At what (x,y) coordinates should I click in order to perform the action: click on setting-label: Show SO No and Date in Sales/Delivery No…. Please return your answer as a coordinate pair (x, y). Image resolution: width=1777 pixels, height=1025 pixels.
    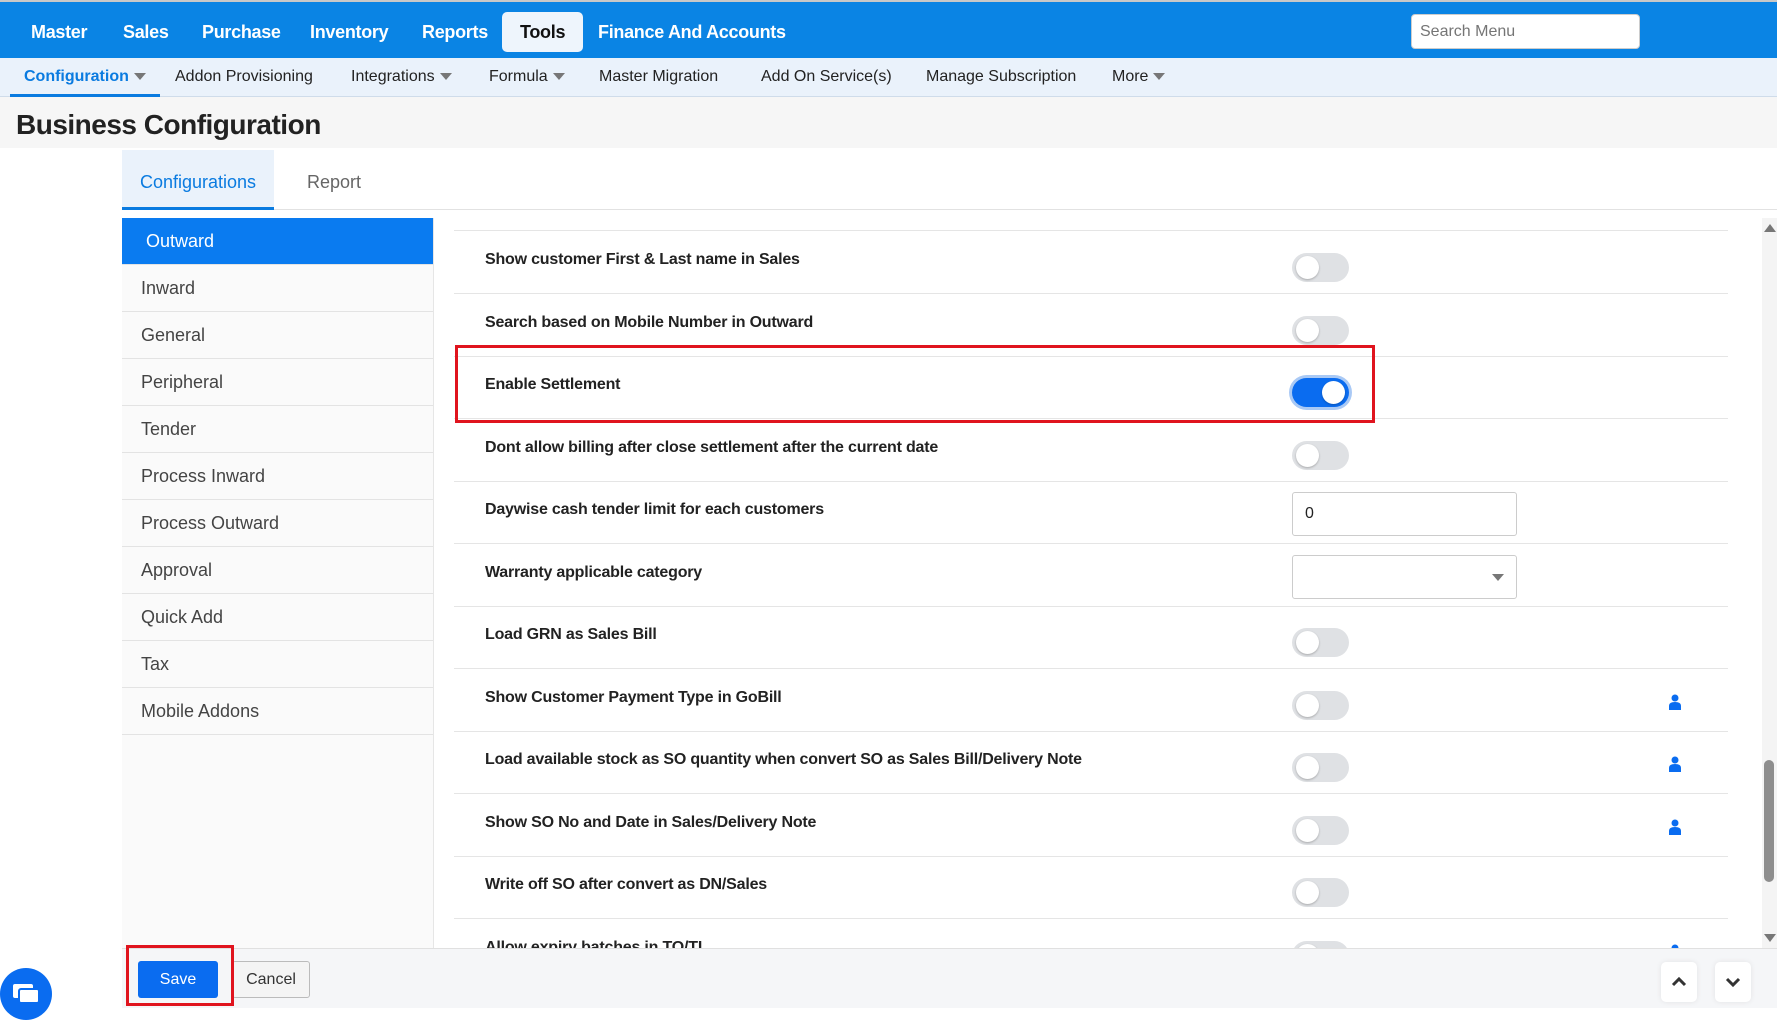
    Looking at the image, I should click on (651, 822).